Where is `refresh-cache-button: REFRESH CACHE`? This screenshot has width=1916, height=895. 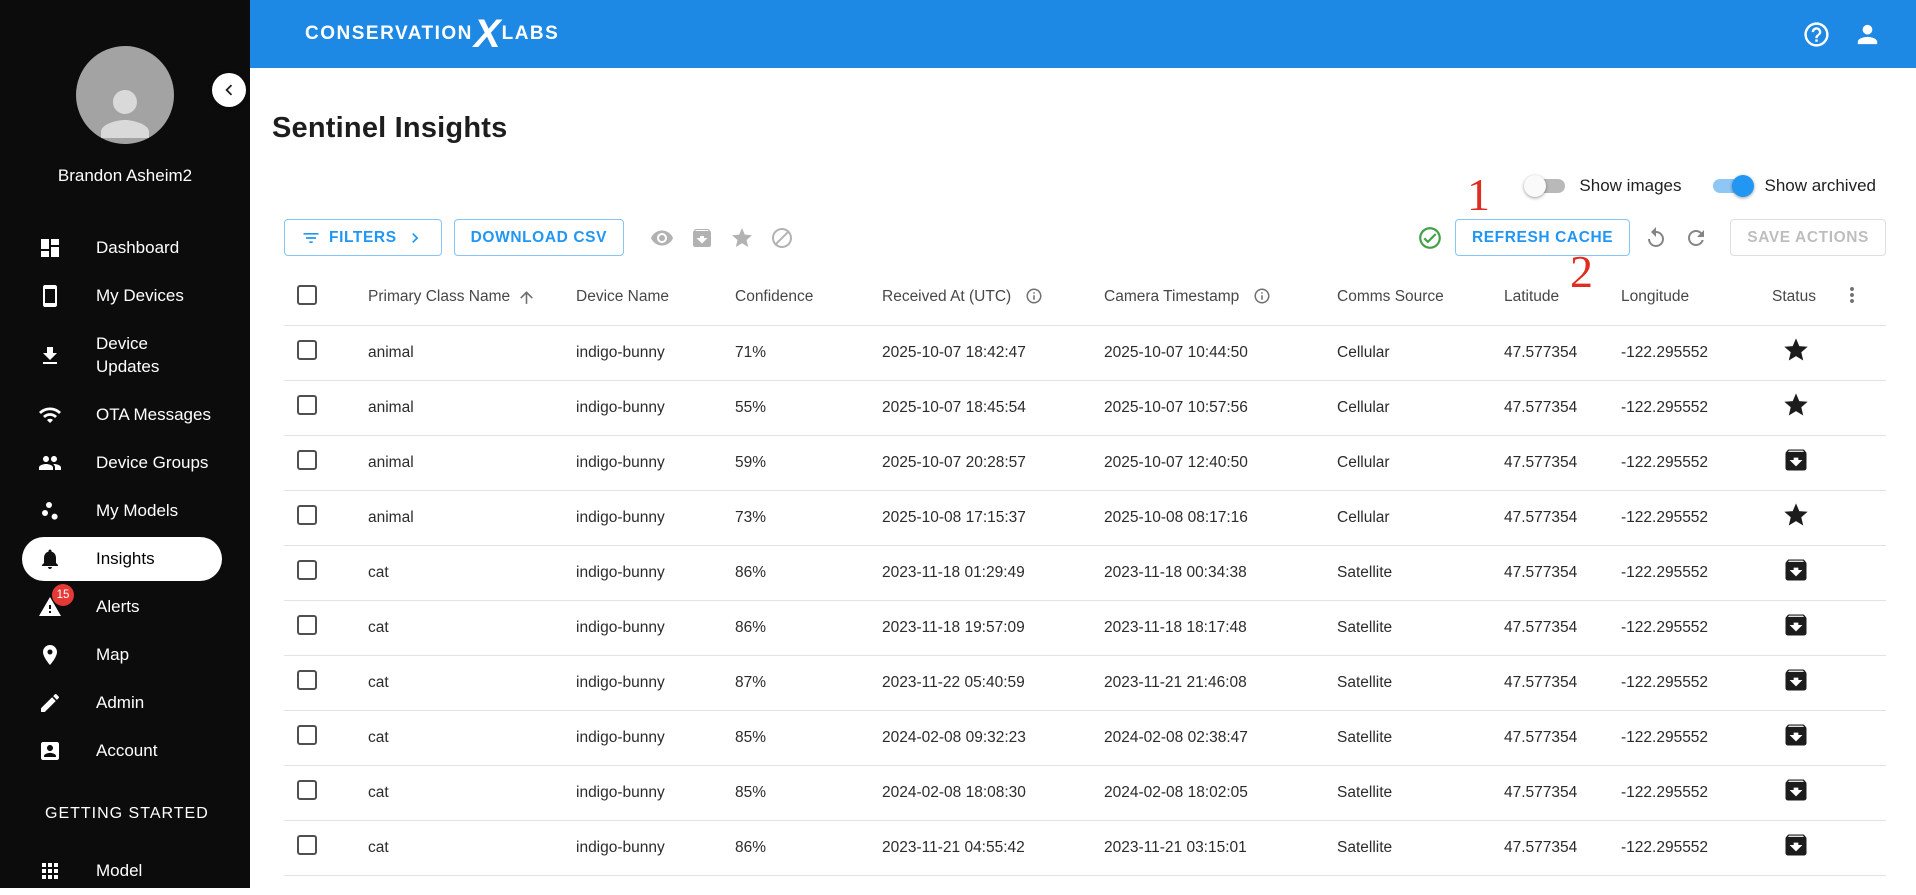
refresh-cache-button: REFRESH CACHE is located at coordinates (1542, 237).